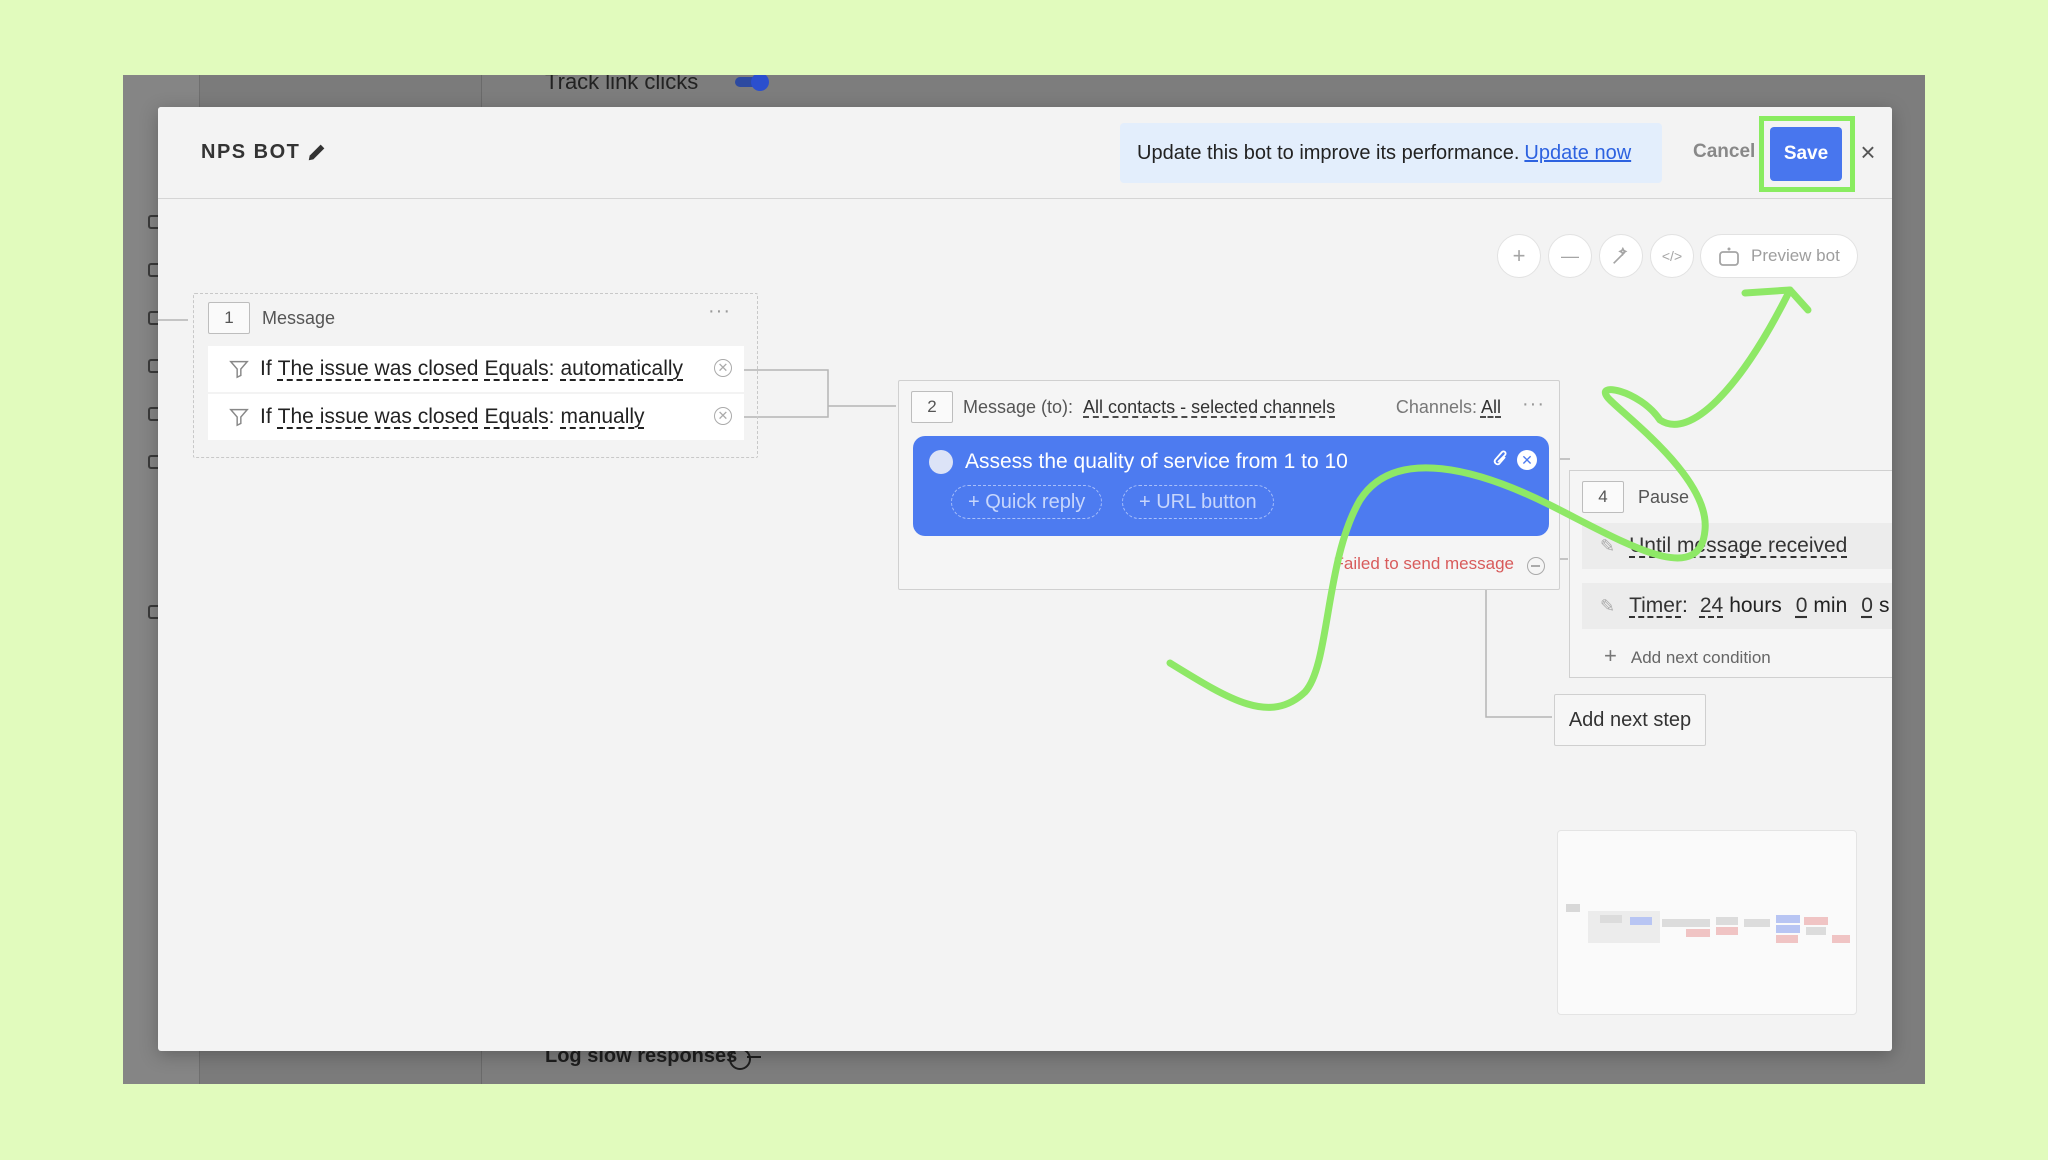 The width and height of the screenshot is (2048, 1160). What do you see at coordinates (1198, 502) in the screenshot?
I see `url-button-button: + URL button` at bounding box center [1198, 502].